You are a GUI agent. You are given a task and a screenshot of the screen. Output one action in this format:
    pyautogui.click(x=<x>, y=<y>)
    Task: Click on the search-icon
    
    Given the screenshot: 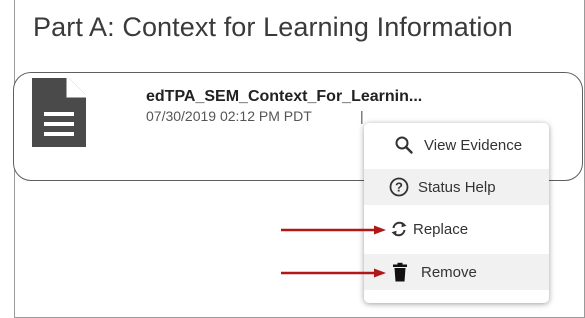 What is the action you would take?
    pyautogui.click(x=404, y=145)
    